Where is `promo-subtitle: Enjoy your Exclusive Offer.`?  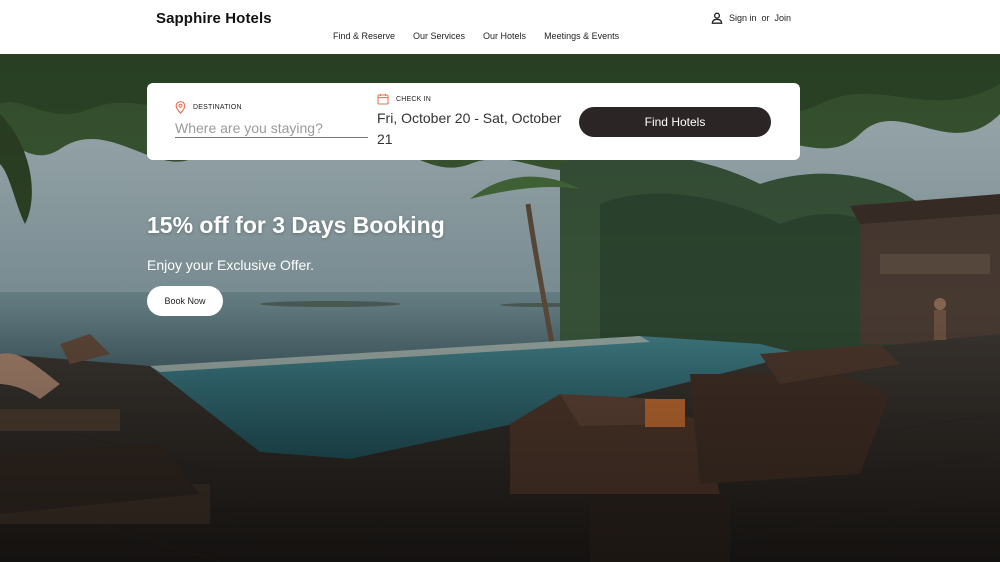
promo-subtitle: Enjoy your Exclusive Offer. is located at coordinates (231, 265).